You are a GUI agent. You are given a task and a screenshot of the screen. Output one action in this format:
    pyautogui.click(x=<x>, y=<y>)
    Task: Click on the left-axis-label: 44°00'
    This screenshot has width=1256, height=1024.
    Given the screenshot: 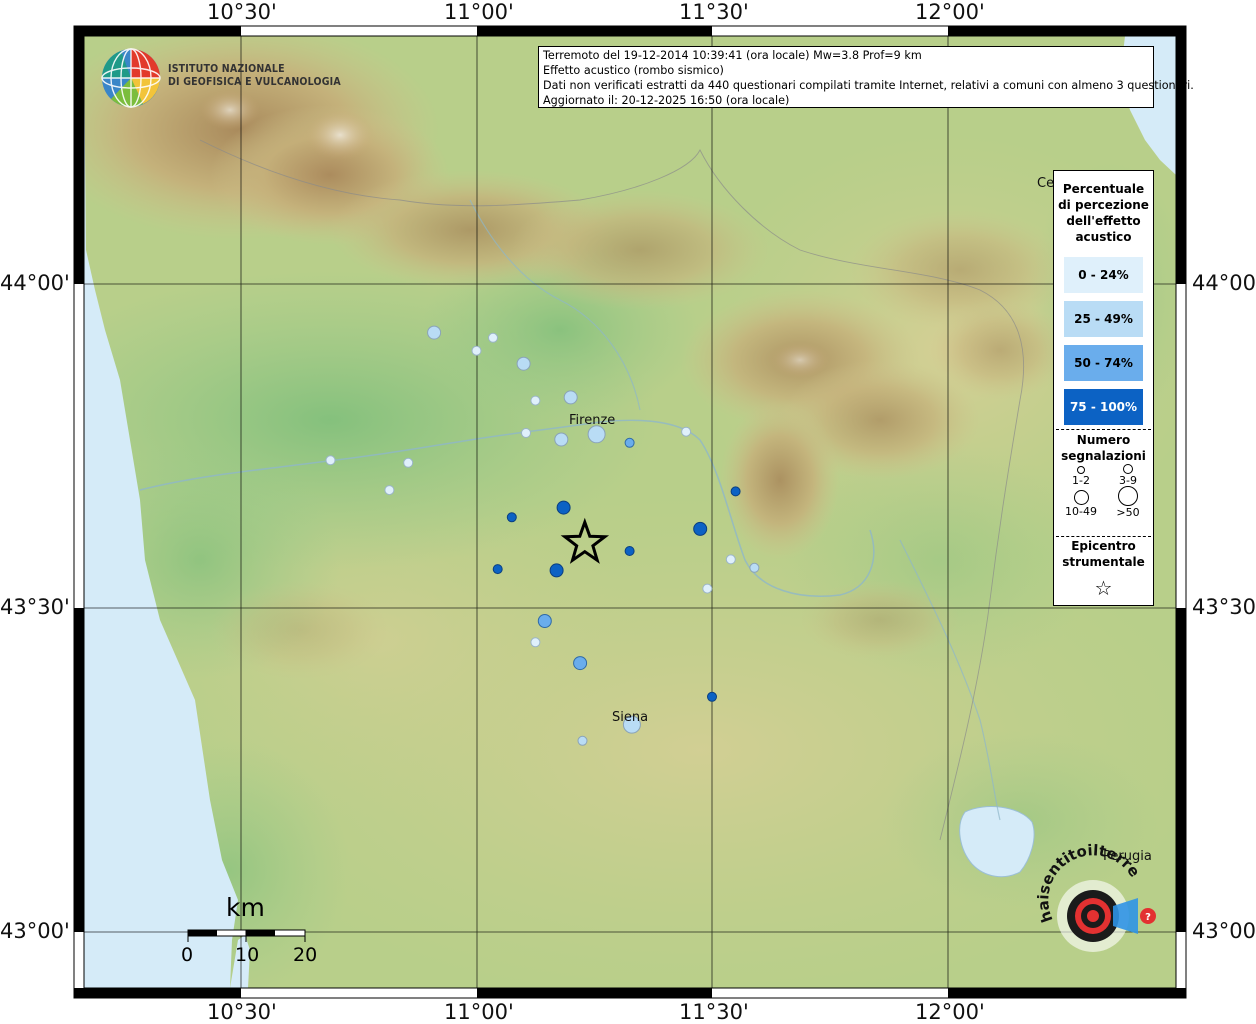 What is the action you would take?
    pyautogui.click(x=35, y=283)
    